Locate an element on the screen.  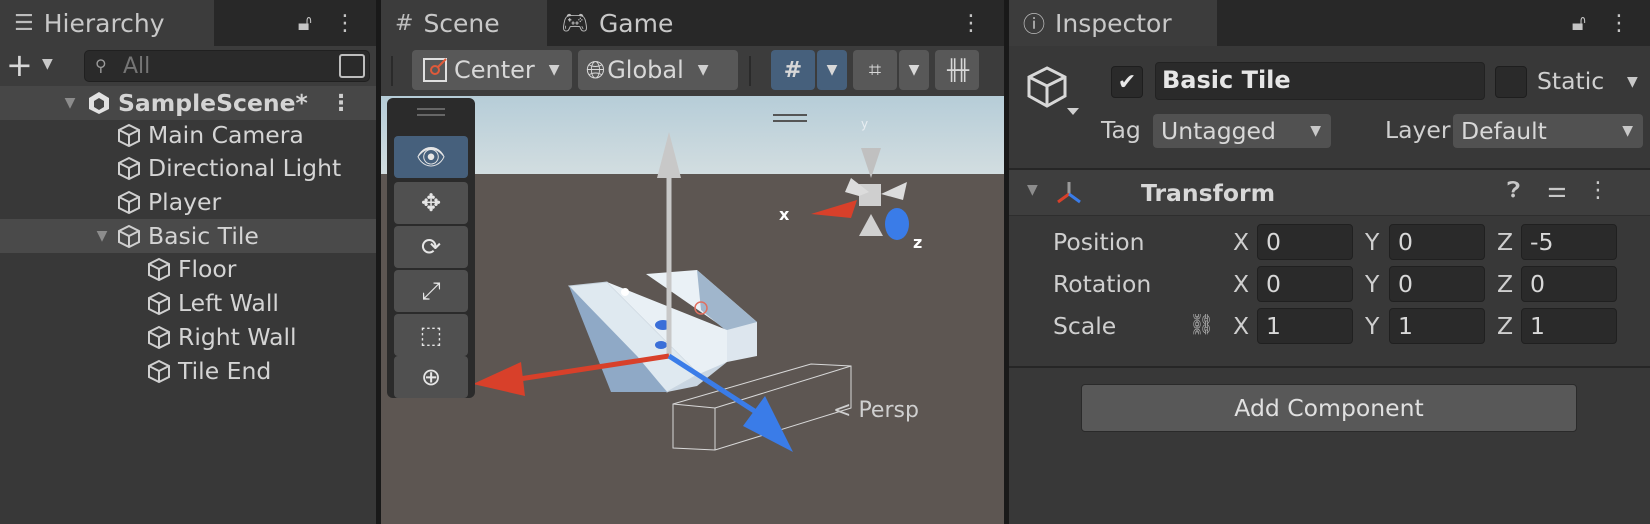
list-item: Right Wall is located at coordinates (188, 337).